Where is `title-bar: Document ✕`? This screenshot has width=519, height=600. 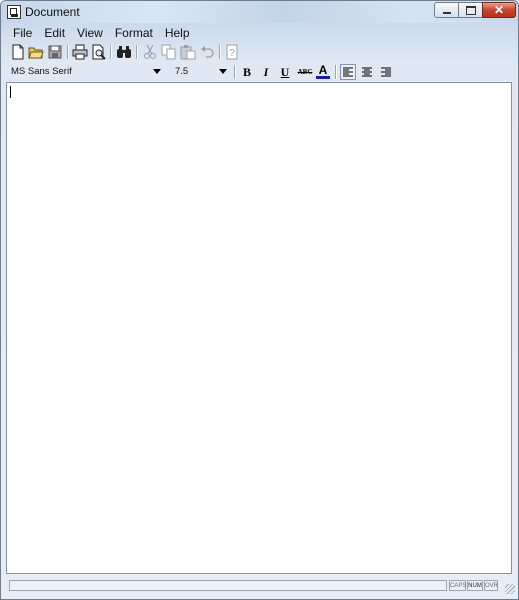
title-bar: Document ✕ is located at coordinates (259, 12).